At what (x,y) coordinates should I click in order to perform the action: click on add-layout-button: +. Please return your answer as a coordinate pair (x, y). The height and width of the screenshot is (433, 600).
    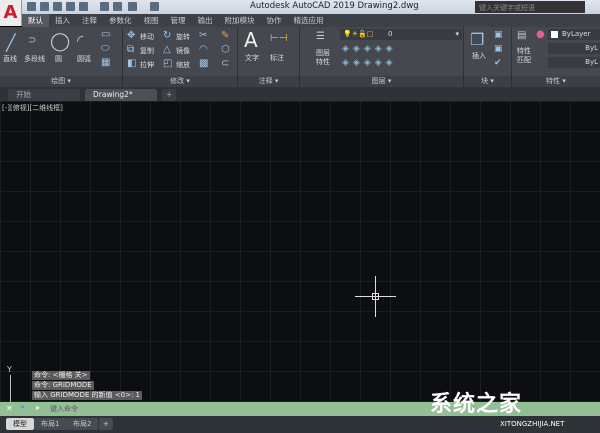
    Looking at the image, I should click on (106, 424).